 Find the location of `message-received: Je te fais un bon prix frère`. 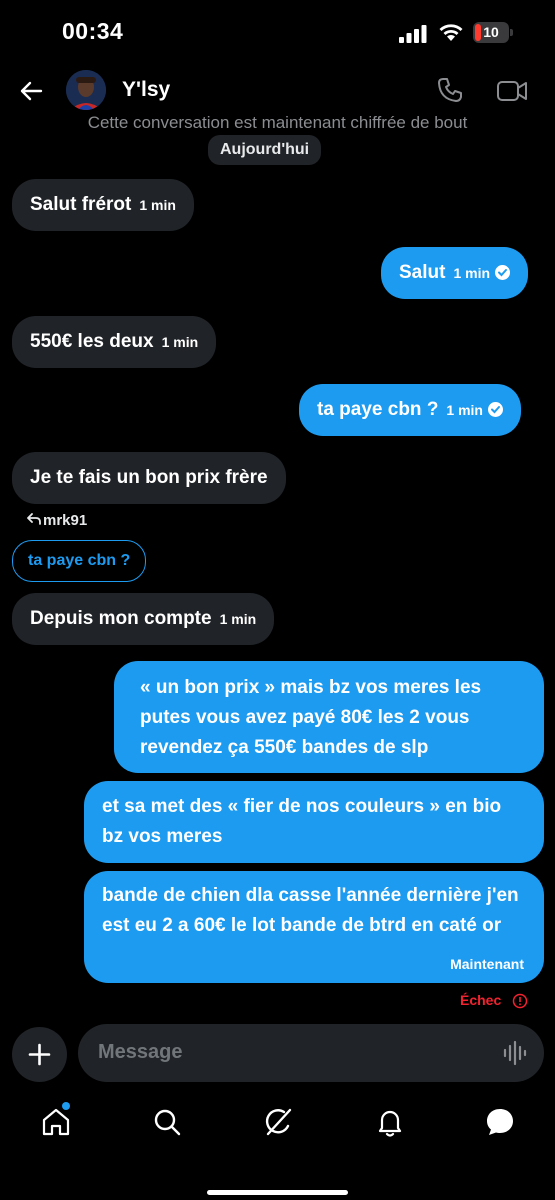

message-received: Je te fais un bon prix frère is located at coordinates (149, 478).